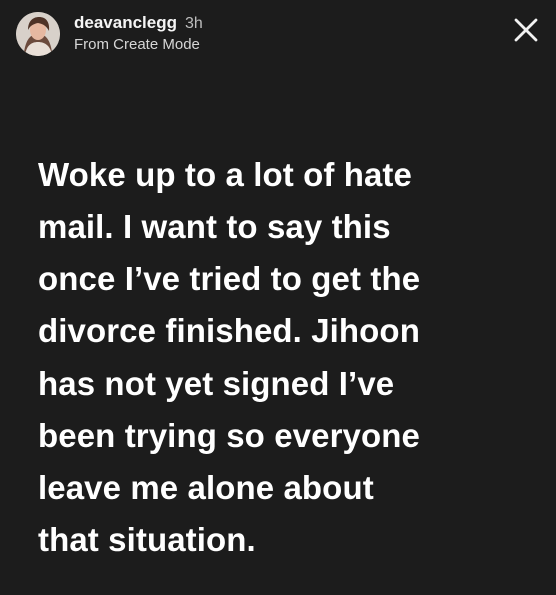  Describe the element at coordinates (229, 279) in the screenshot. I see `story-text-line: once I’ve tried to get the` at that location.